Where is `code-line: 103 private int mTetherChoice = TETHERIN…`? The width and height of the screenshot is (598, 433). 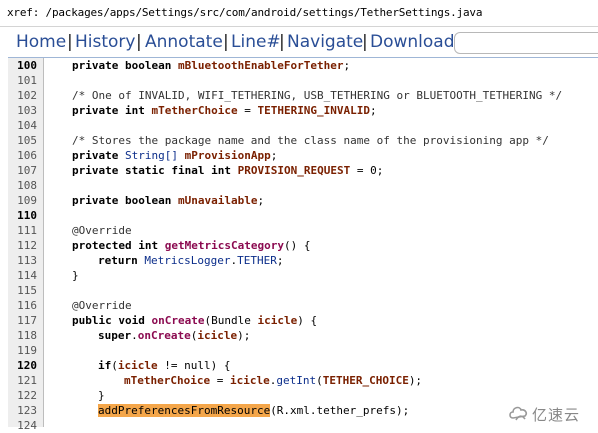 code-line: 103 private int mTetherChoice = TETHERIN… is located at coordinates (299, 110).